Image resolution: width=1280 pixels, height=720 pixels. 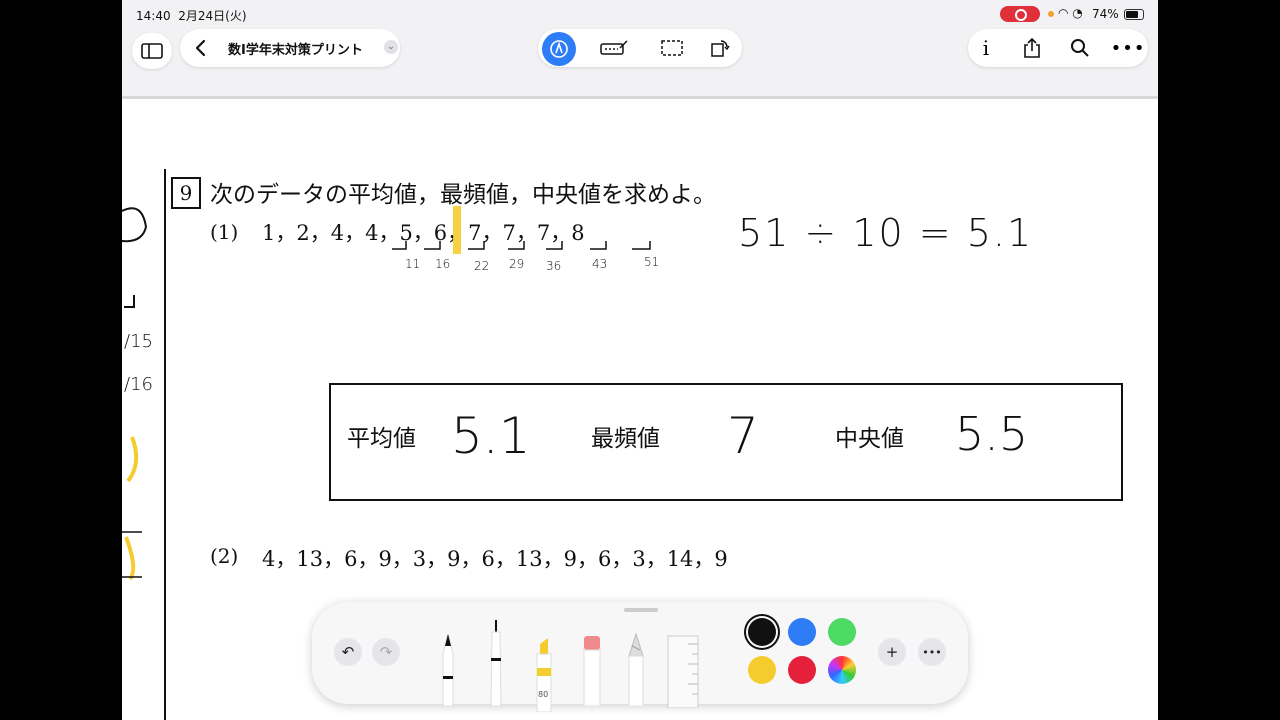 I want to click on color-green-swatch, so click(x=842, y=632).